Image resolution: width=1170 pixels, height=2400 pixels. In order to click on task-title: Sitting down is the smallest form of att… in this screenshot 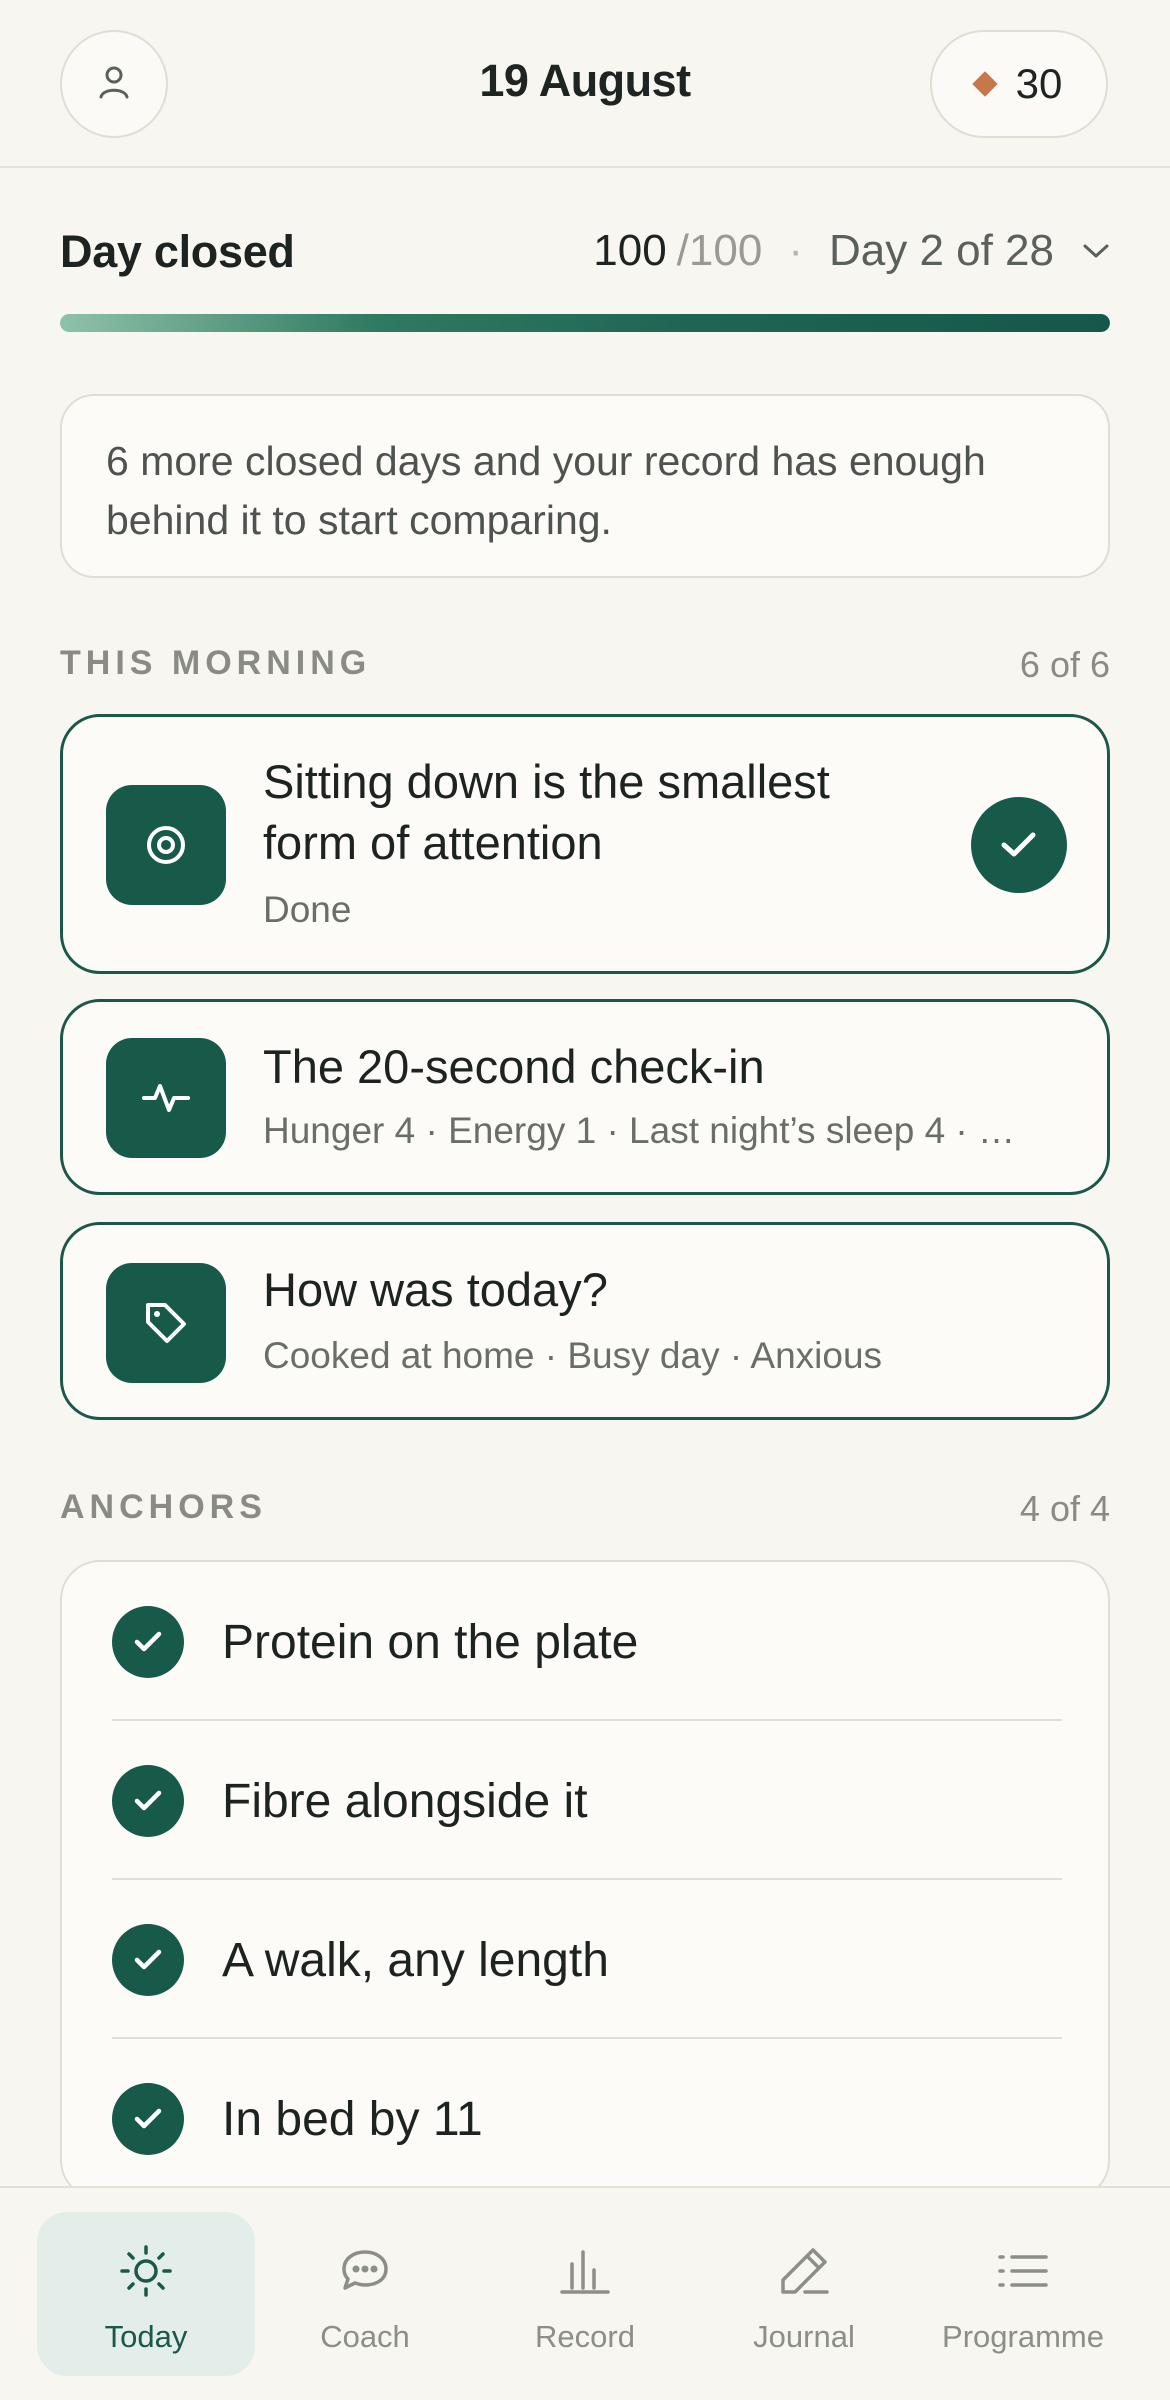, I will do `click(546, 812)`.